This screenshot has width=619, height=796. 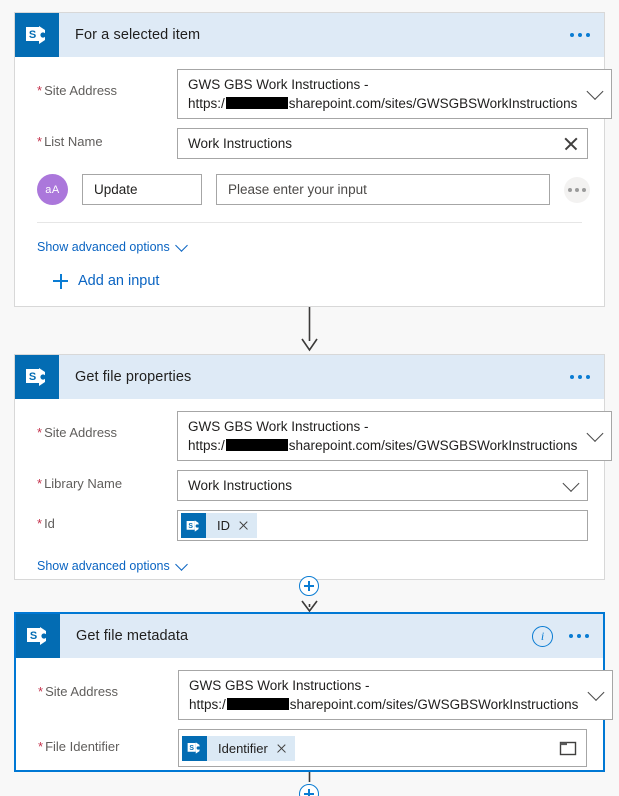 I want to click on text-input-type-icon: aA, so click(x=52, y=189).